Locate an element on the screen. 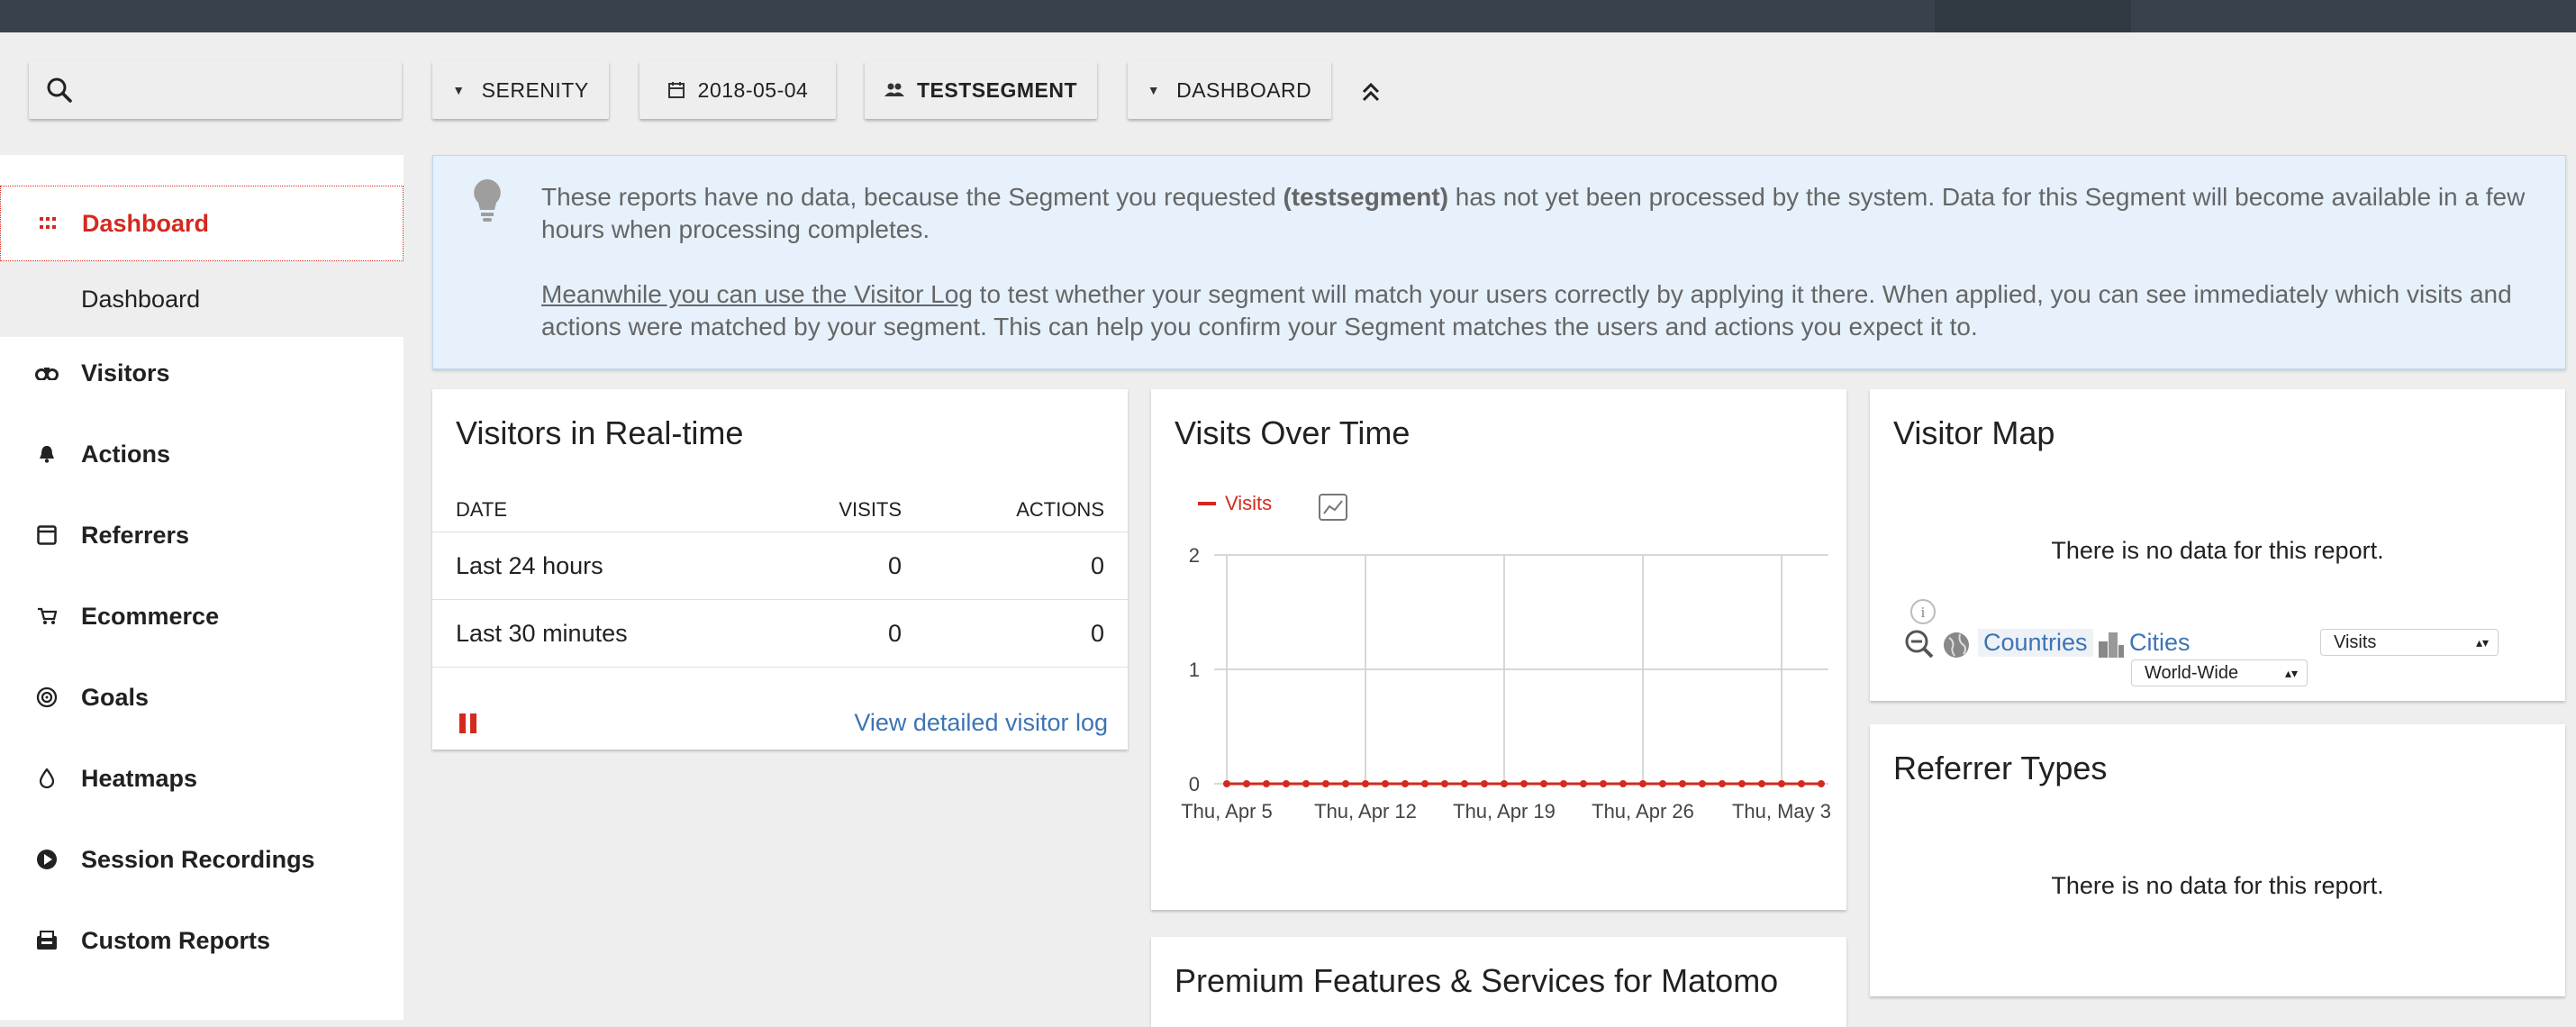 The image size is (2576, 1027). widget-title: Premium Features & Services for Matomo is located at coordinates (1477, 980).